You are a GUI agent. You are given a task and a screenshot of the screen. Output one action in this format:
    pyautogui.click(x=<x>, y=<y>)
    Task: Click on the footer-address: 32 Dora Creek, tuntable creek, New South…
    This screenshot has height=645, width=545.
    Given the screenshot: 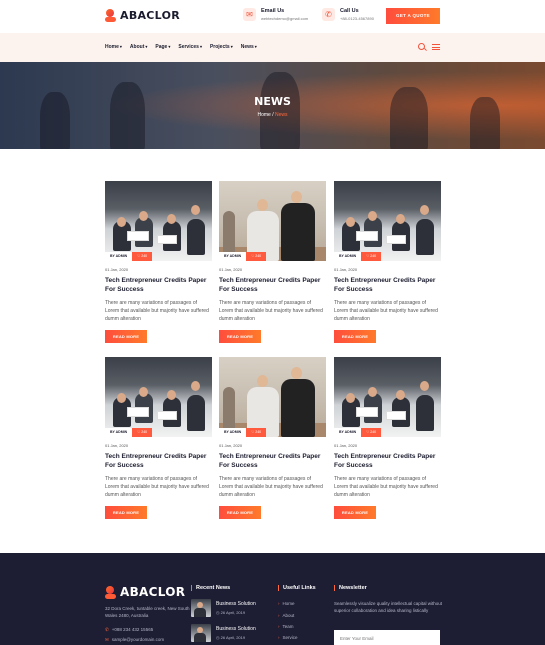 What is the action you would take?
    pyautogui.click(x=147, y=612)
    